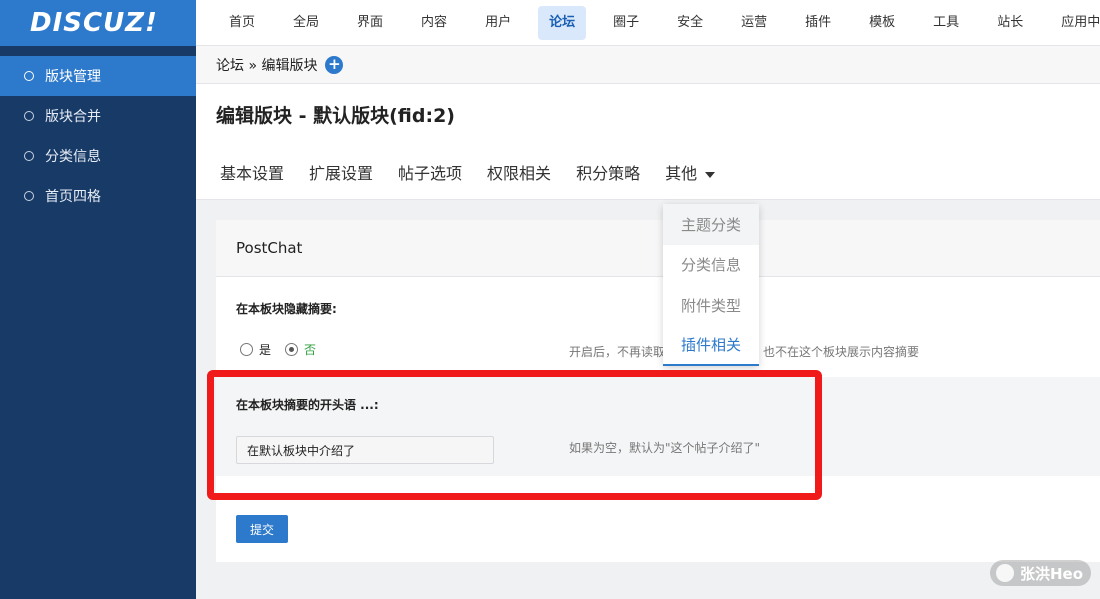 The height and width of the screenshot is (599, 1100). I want to click on hide-summary-radio-group: 是 否, so click(285, 349).